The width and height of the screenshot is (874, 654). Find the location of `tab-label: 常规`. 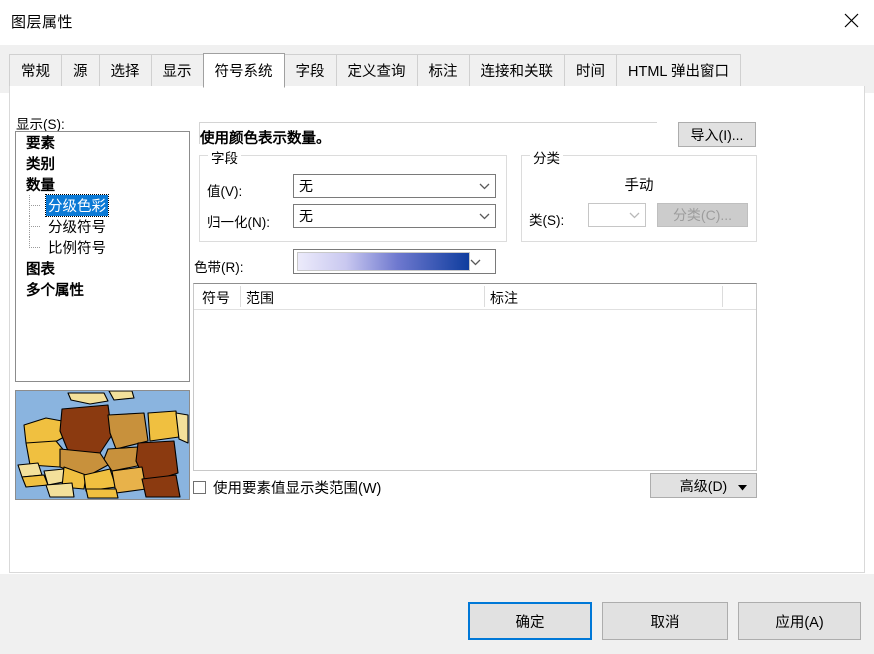

tab-label: 常规 is located at coordinates (35, 72).